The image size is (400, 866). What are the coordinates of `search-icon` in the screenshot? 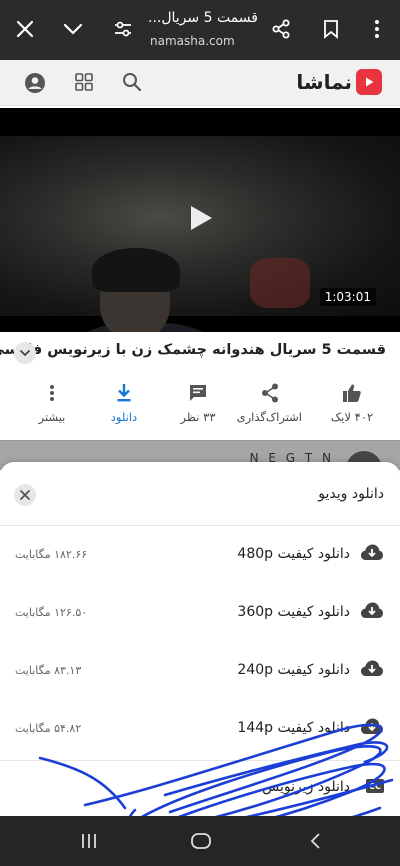 It's located at (132, 84).